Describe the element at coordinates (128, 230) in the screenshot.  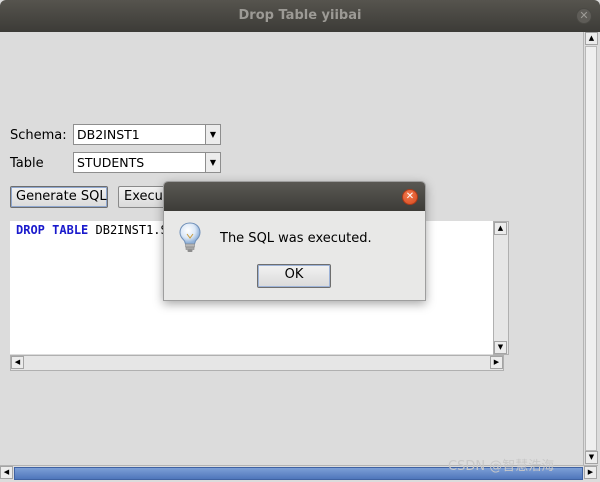
I see `sql-table-name: DB2INST1.S` at that location.